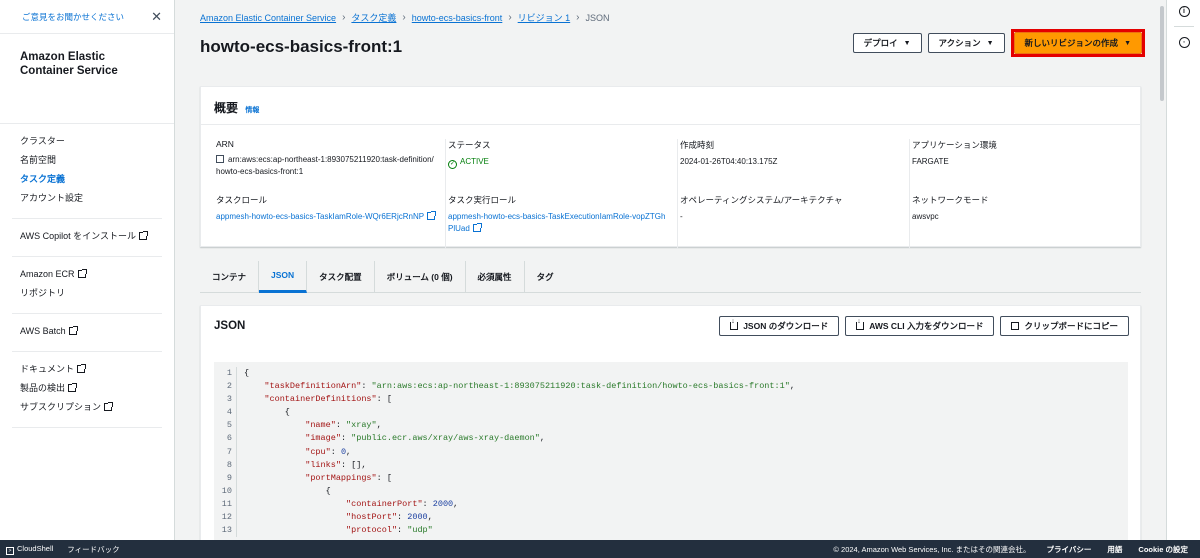  What do you see at coordinates (341, 276) in the screenshot?
I see `tab-task-placement: タスク配置` at bounding box center [341, 276].